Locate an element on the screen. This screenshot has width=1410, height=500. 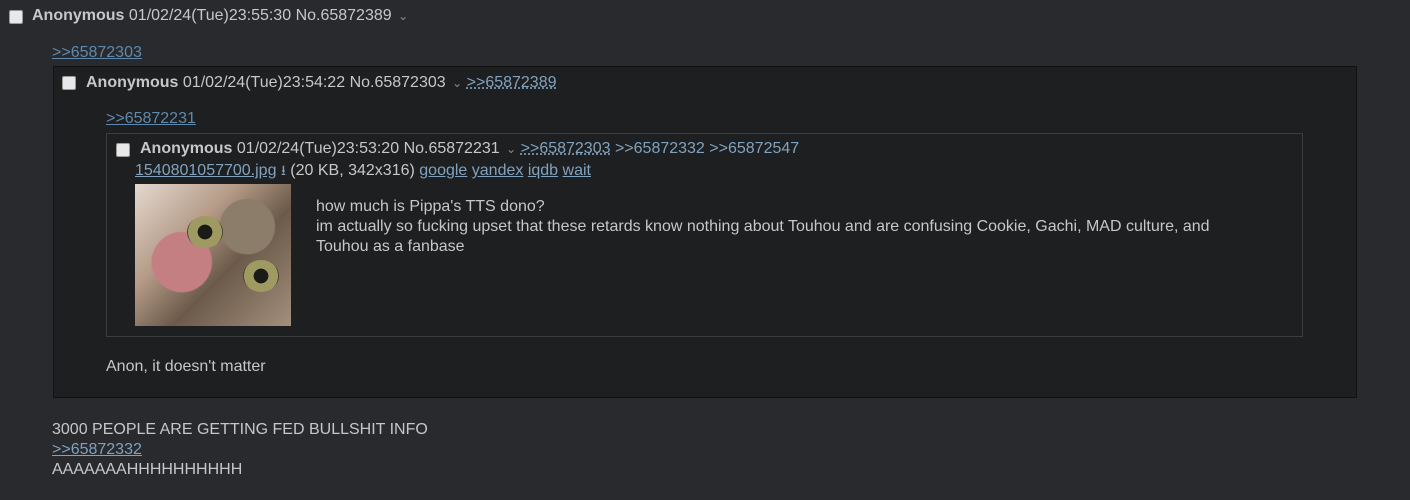
backlink: >>65872332 is located at coordinates (660, 148).